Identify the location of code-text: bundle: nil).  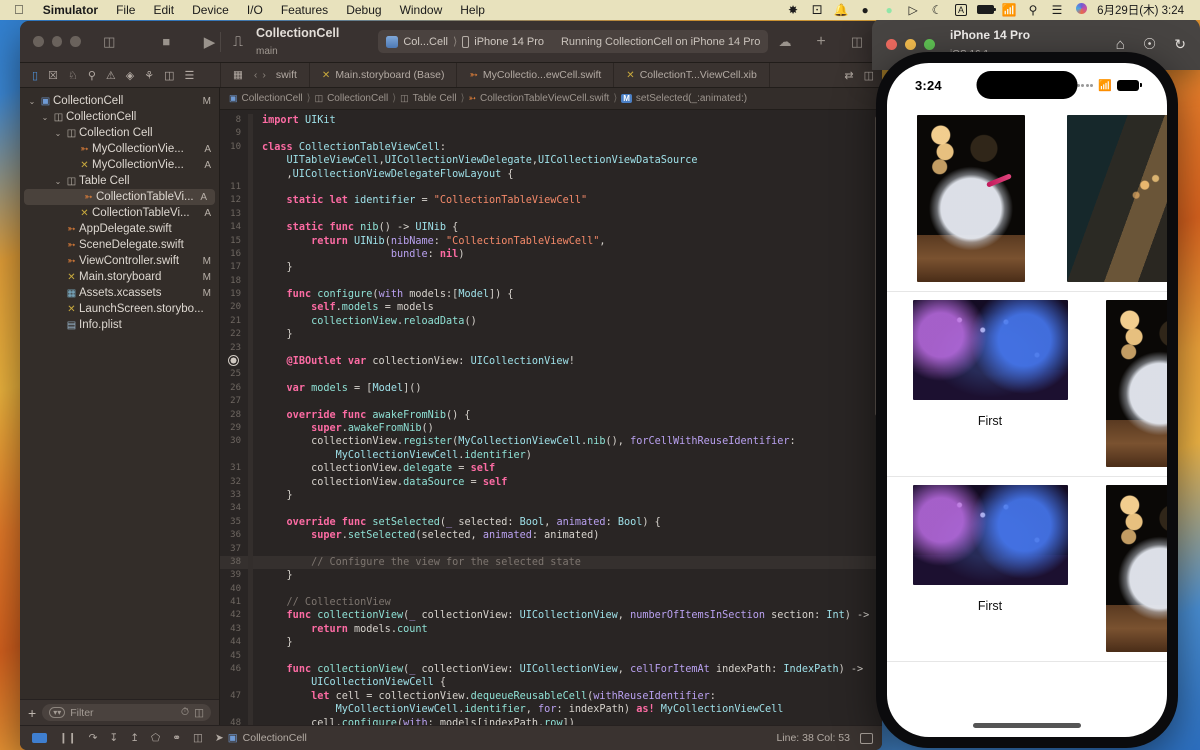
(359, 254).